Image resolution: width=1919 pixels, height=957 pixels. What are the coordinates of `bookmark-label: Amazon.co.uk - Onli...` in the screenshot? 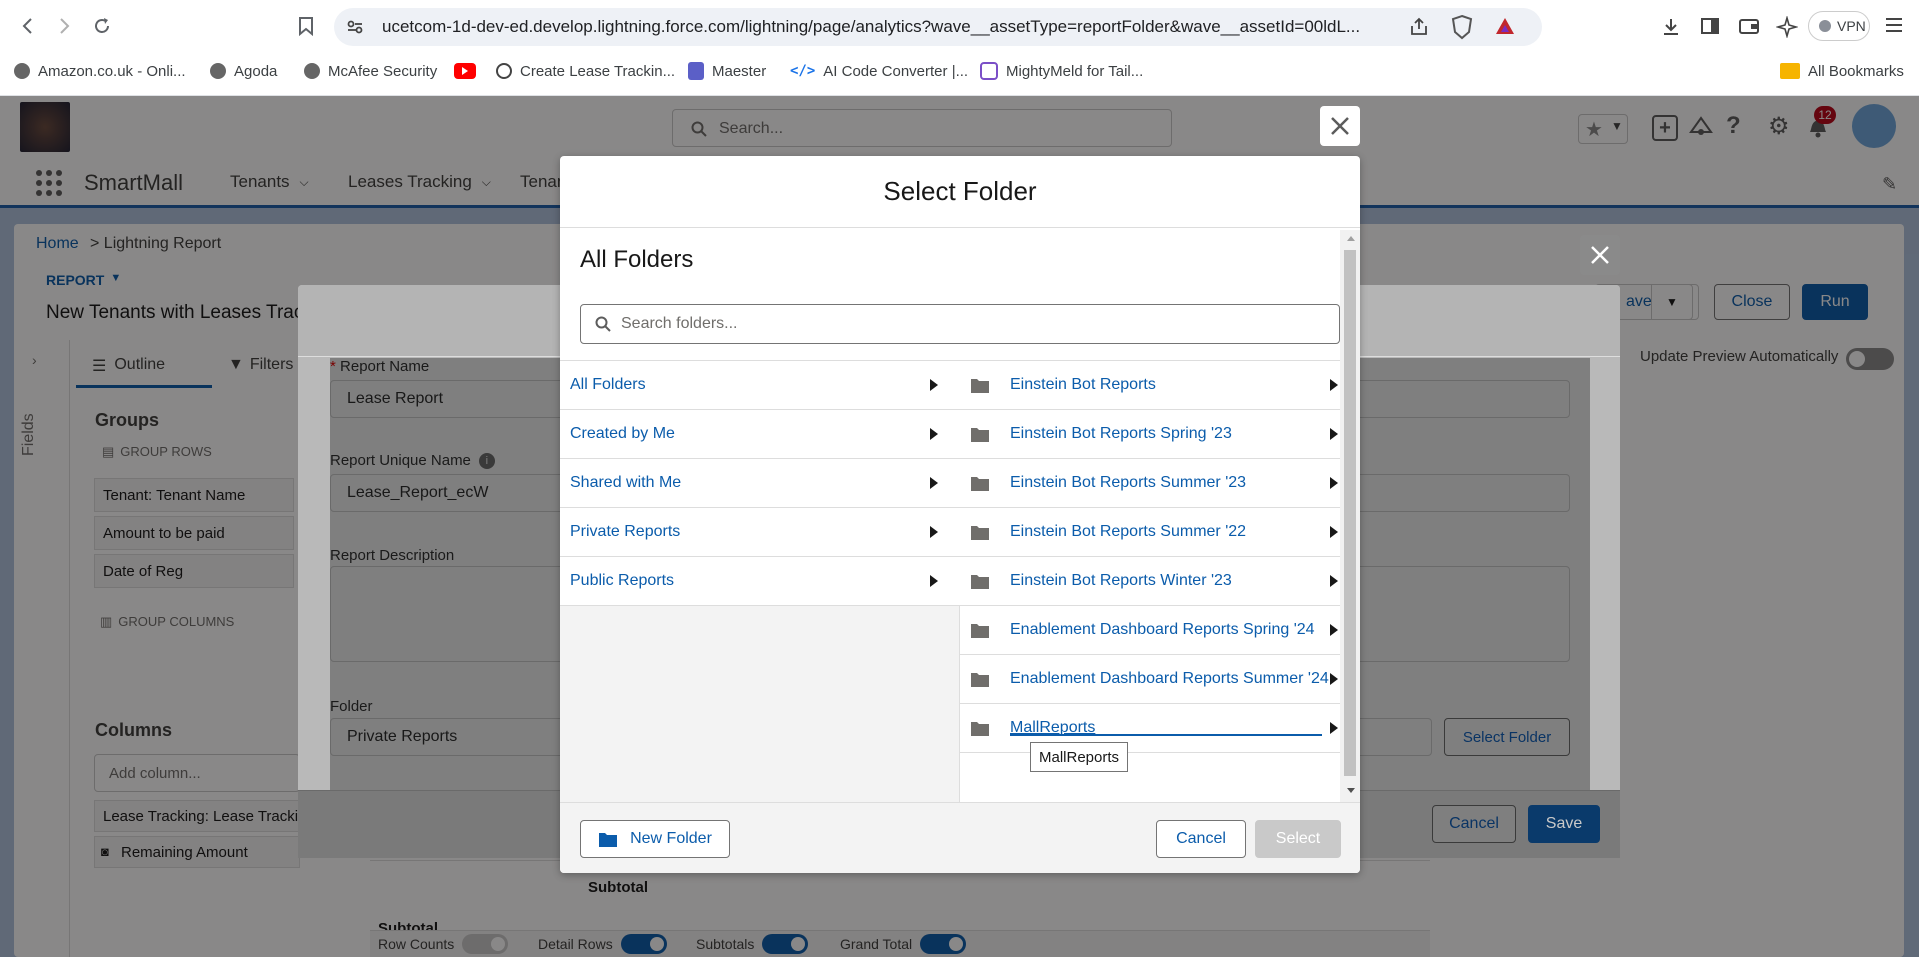 It's located at (112, 71).